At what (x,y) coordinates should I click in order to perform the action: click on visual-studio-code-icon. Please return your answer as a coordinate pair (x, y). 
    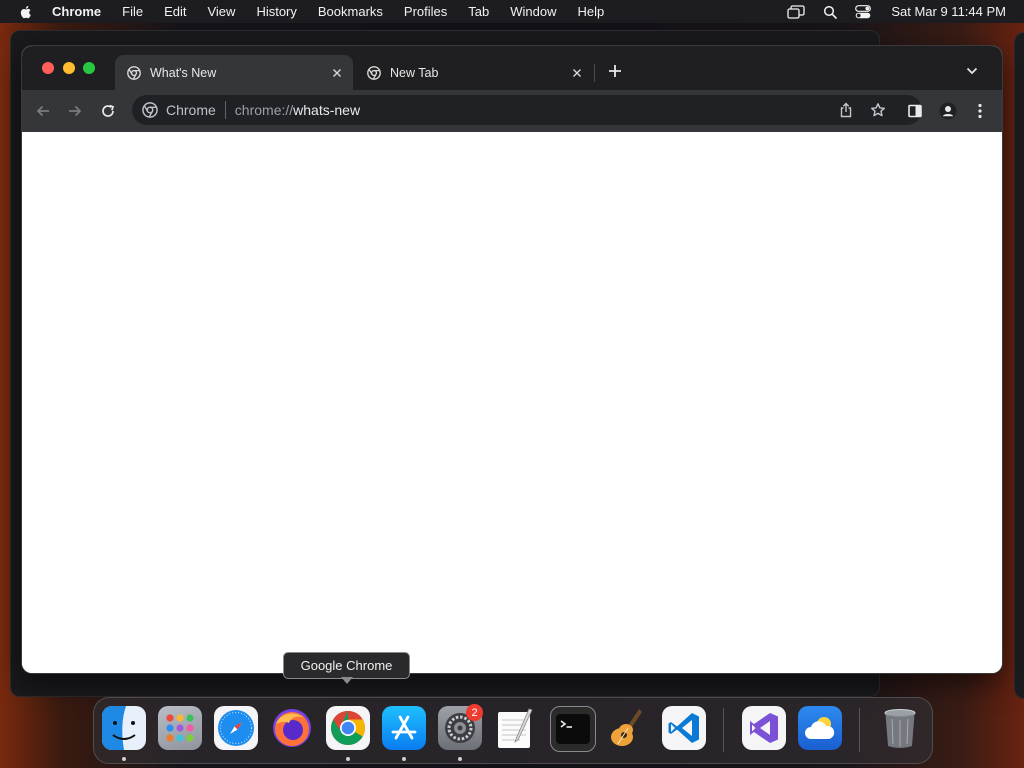
    Looking at the image, I should click on (684, 728).